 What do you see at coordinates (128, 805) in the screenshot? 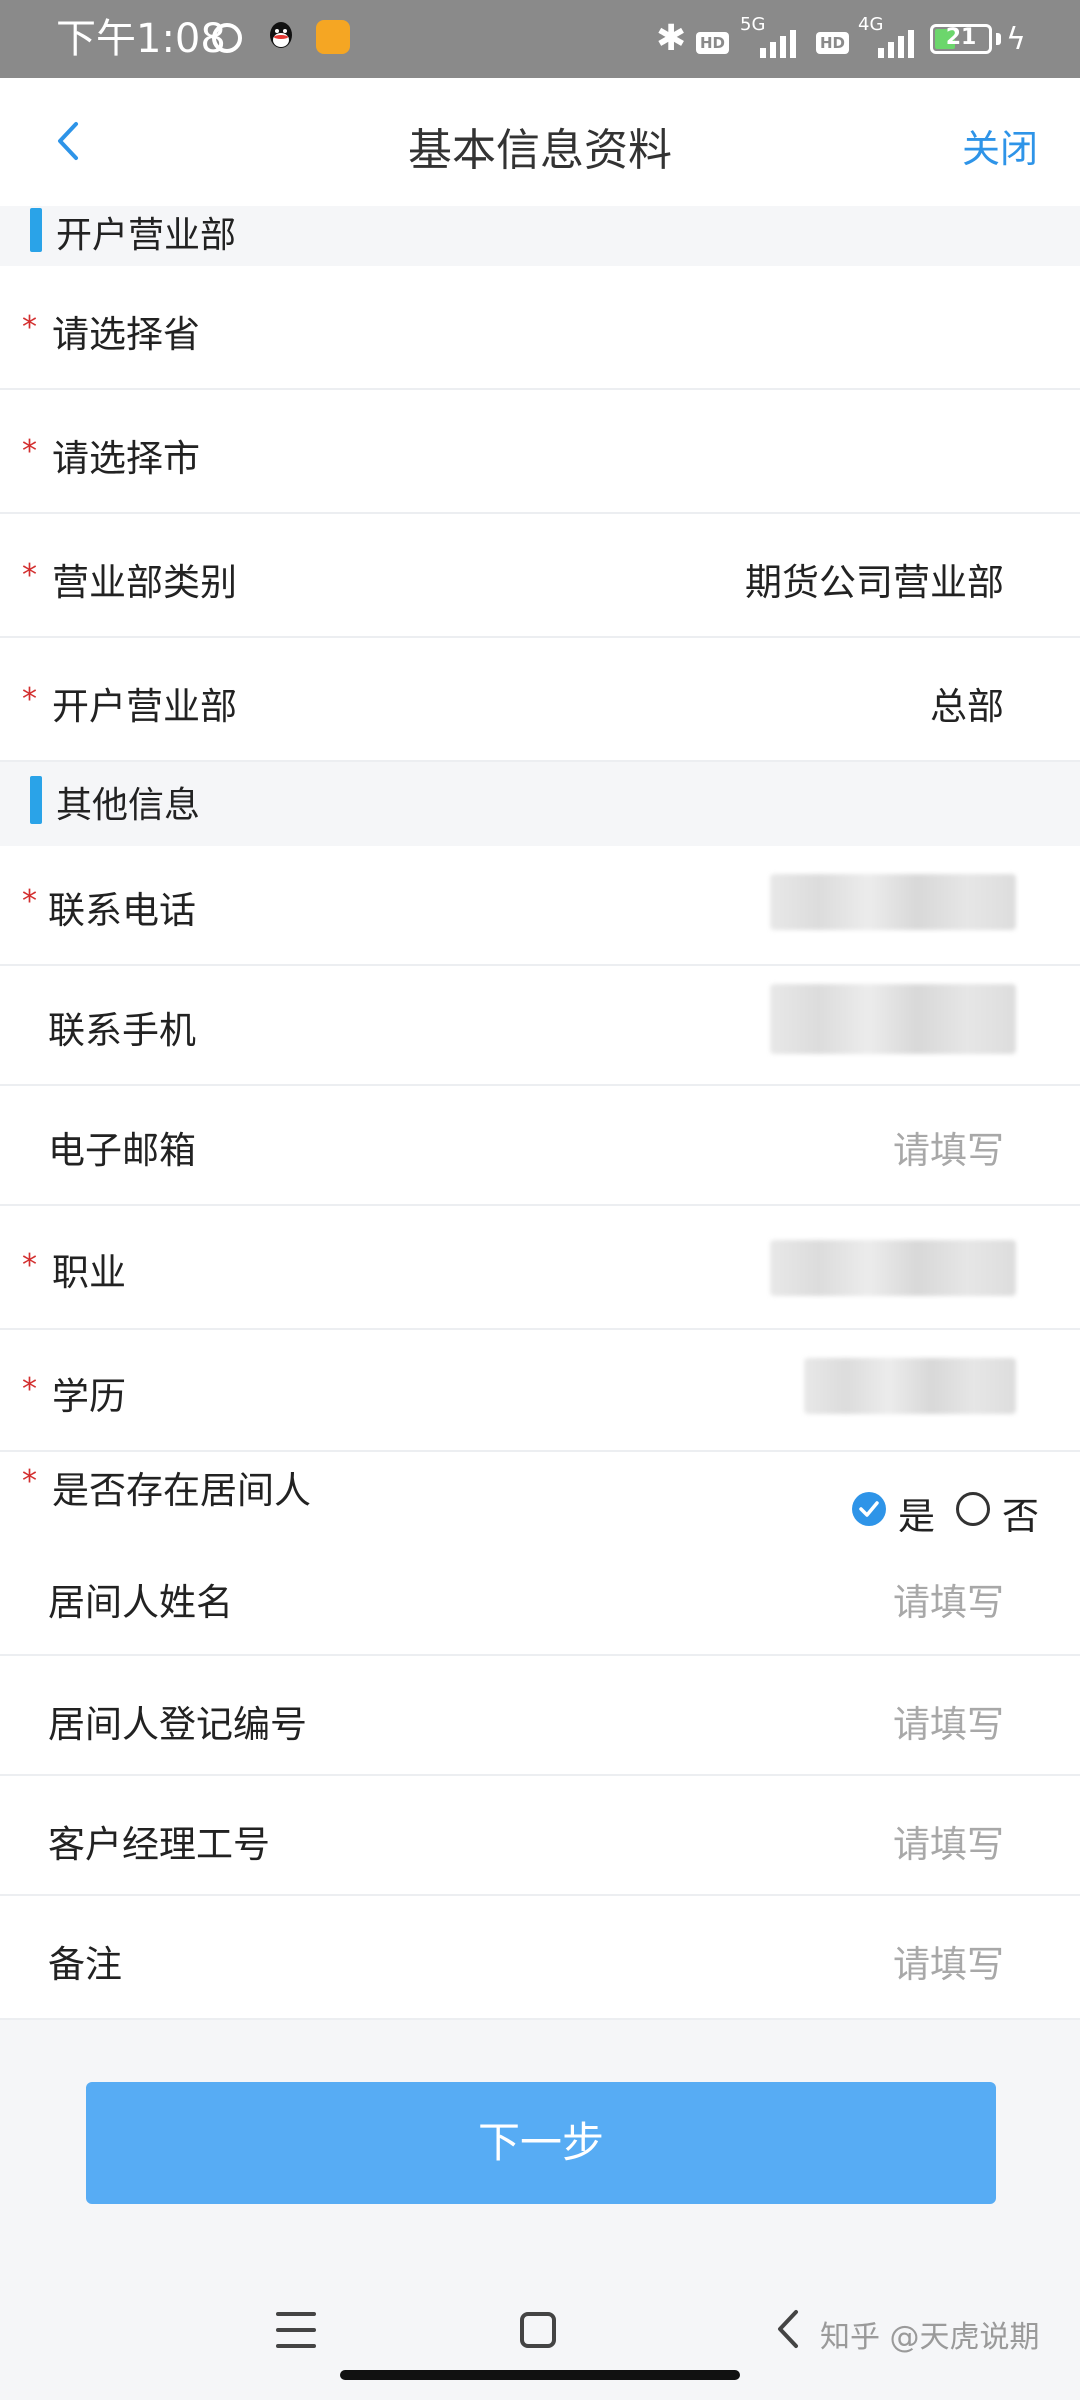
I see `section-title: 其他信息` at bounding box center [128, 805].